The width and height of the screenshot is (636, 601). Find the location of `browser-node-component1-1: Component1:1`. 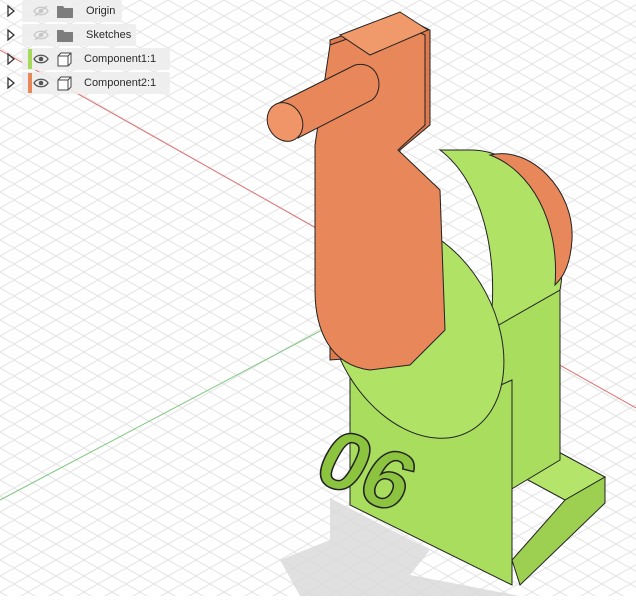

browser-node-component1-1: Component1:1 is located at coordinates (86, 59).